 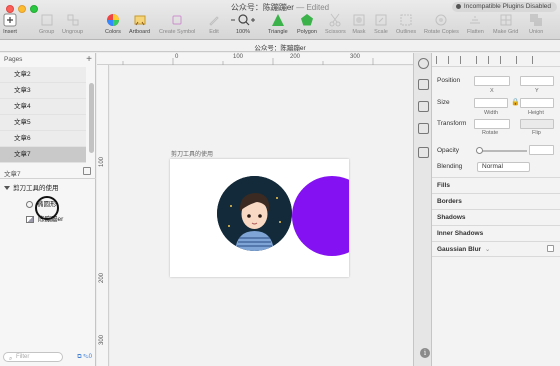 What do you see at coordinates (335, 32) in the screenshot?
I see `scissors-label: Scissors` at bounding box center [335, 32].